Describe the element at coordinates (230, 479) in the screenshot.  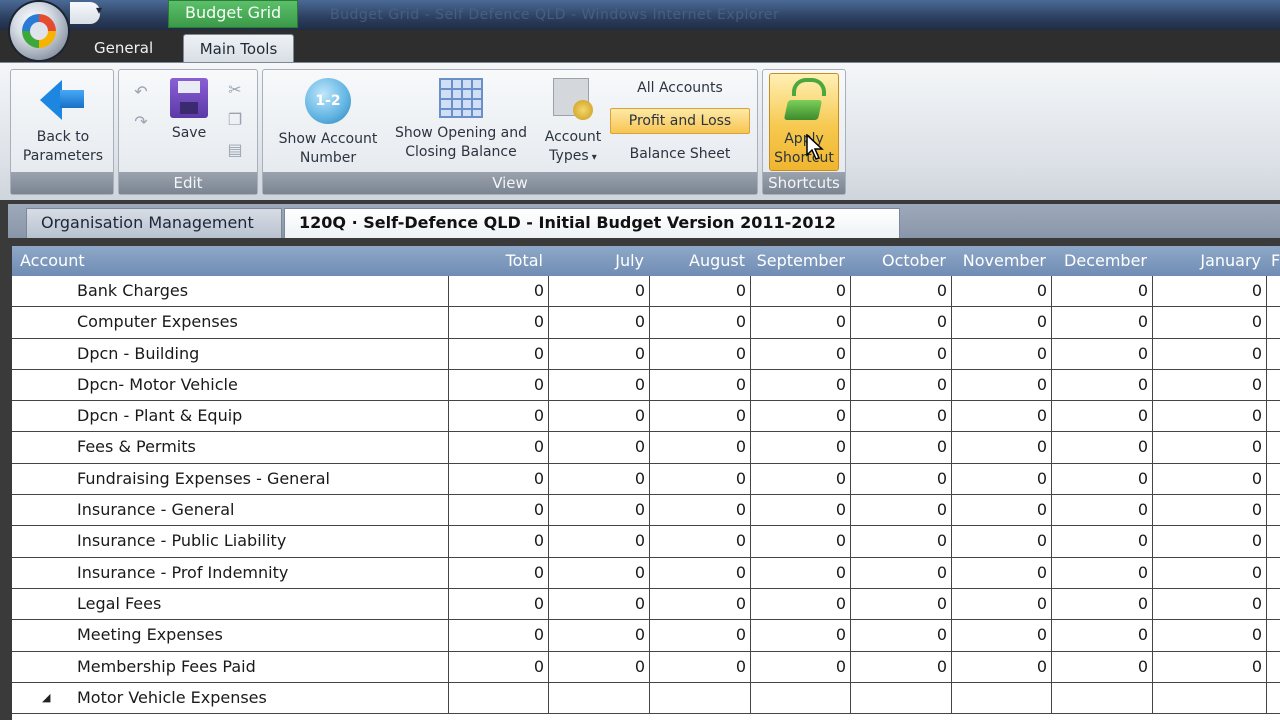
I see `account-name-cell: Fundraising Expenses - General` at that location.